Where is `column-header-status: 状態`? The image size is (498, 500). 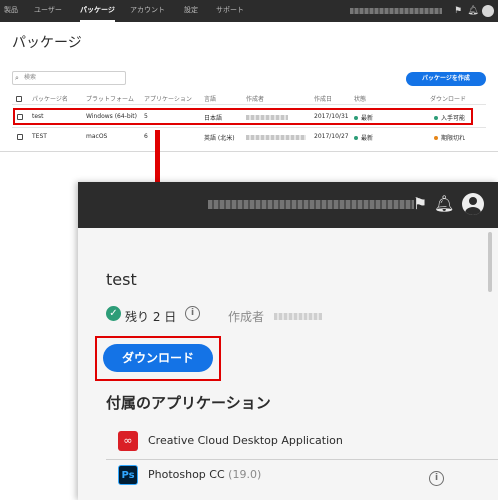
column-header-status: 状態 is located at coordinates (360, 98).